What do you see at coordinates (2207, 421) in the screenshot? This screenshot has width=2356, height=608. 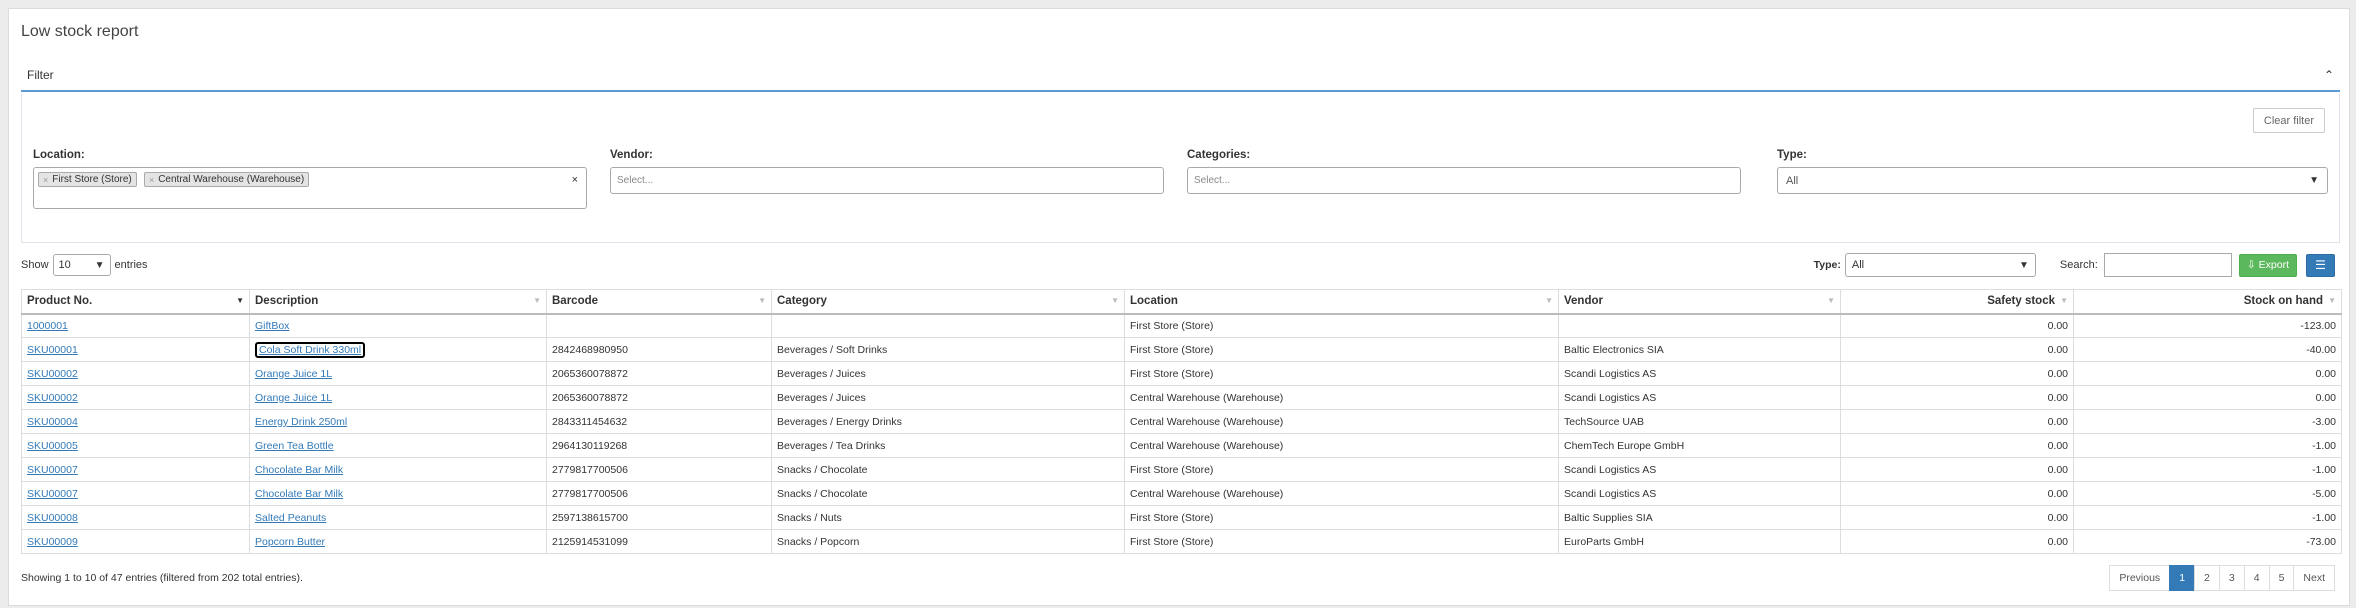 I see `table-cell: -3.00` at bounding box center [2207, 421].